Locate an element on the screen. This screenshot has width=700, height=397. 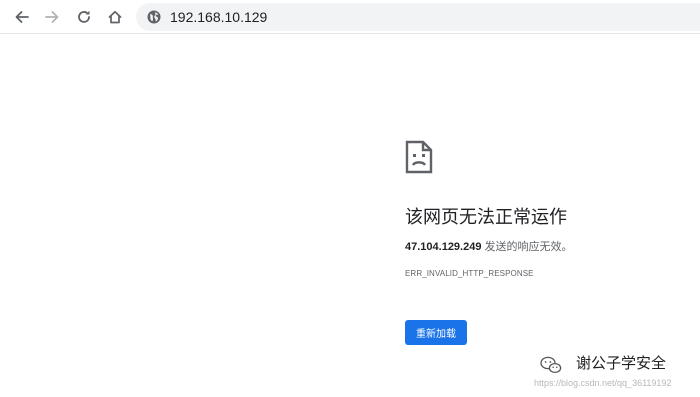
url-text: 192.168.10.129 is located at coordinates (218, 17).